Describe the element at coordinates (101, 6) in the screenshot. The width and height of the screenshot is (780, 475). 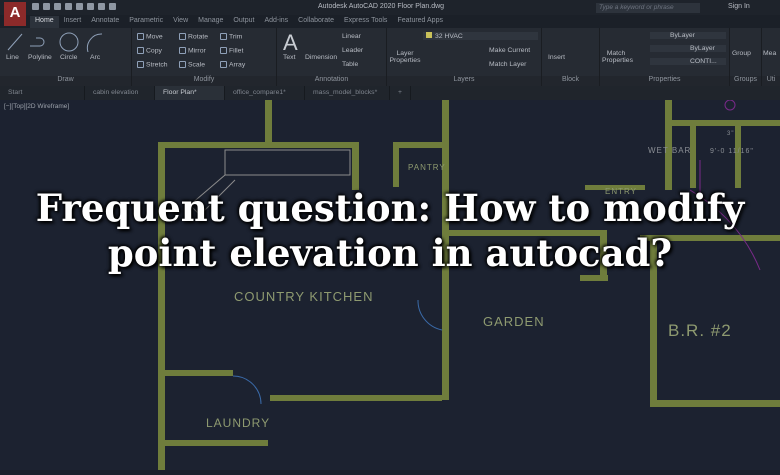
I see `undo-icon` at that location.